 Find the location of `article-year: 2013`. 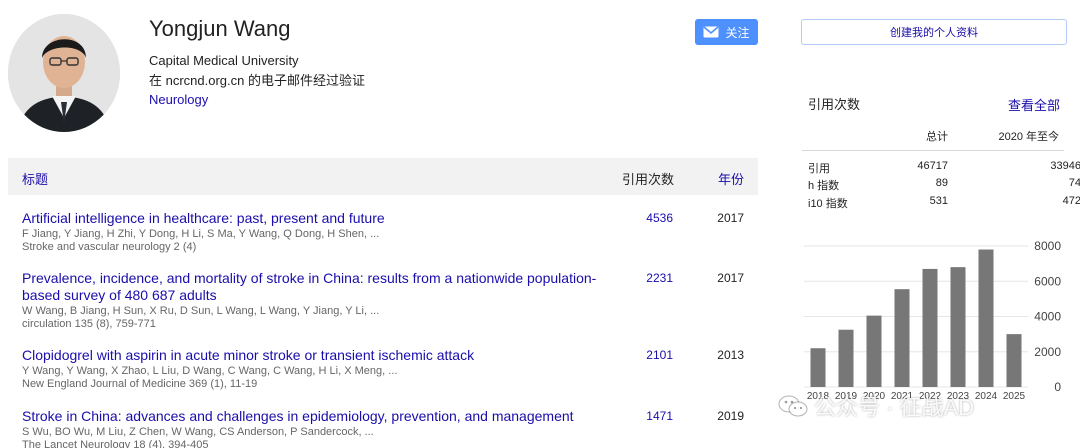

article-year: 2013 is located at coordinates (730, 355).